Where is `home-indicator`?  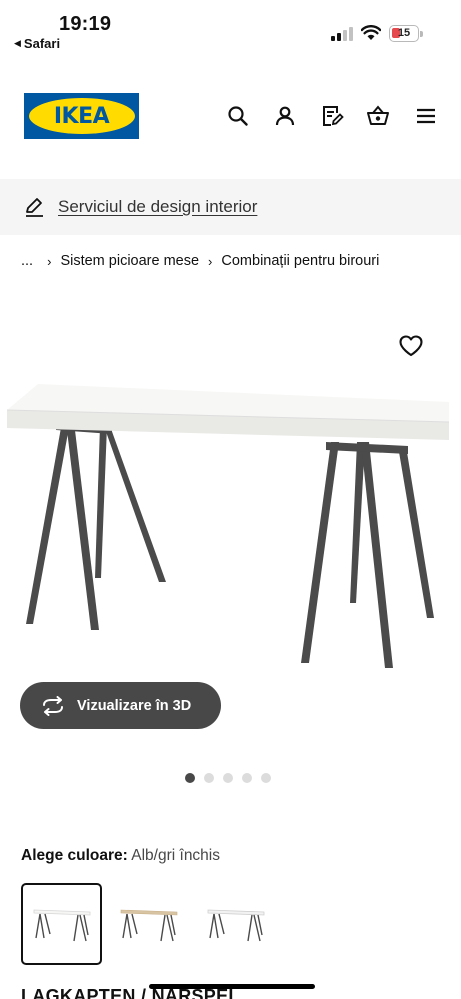 home-indicator is located at coordinates (232, 986).